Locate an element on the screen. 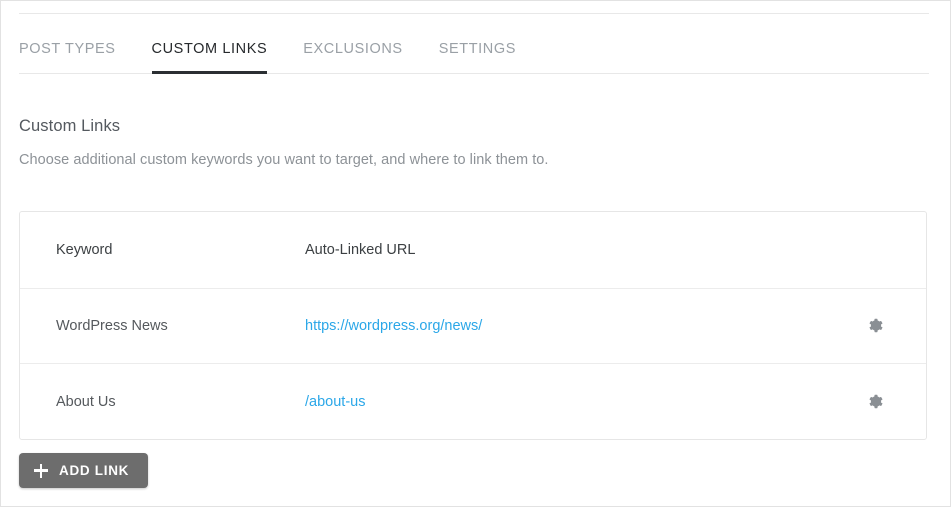 The image size is (951, 507). tab-settings: SETTINGS is located at coordinates (477, 57).